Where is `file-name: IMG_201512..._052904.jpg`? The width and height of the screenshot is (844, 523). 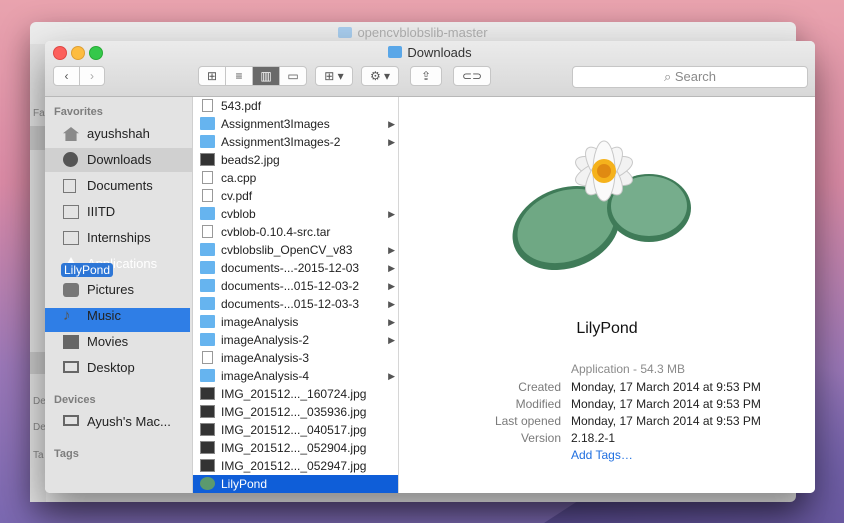
file-name: IMG_201512..._052904.jpg is located at coordinates (294, 448).